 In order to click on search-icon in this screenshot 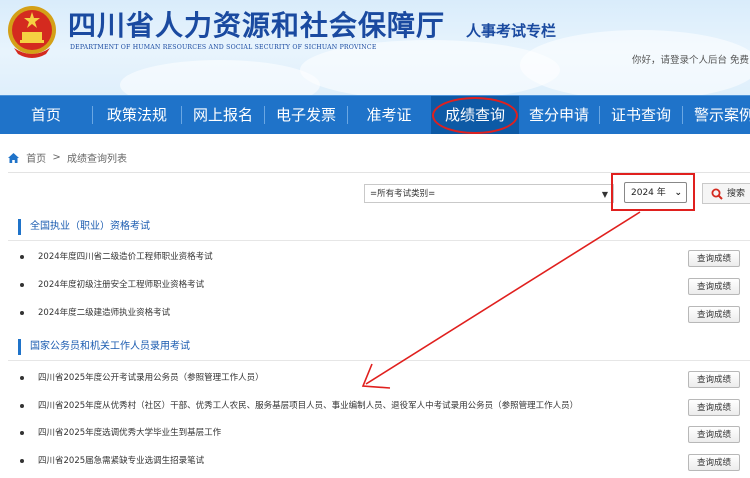, I will do `click(717, 194)`.